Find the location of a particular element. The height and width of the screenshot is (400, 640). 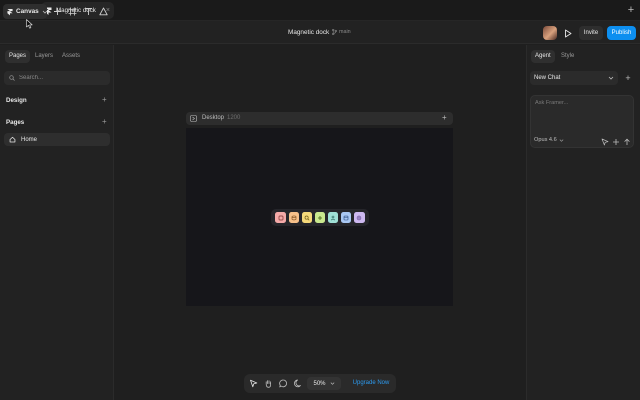

frame-header: Desktop 1200 + is located at coordinates (319, 118).